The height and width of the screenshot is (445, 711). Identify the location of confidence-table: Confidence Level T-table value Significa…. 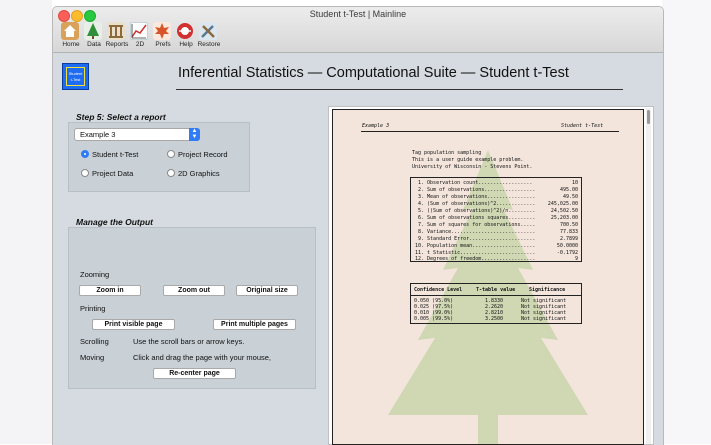
(496, 303).